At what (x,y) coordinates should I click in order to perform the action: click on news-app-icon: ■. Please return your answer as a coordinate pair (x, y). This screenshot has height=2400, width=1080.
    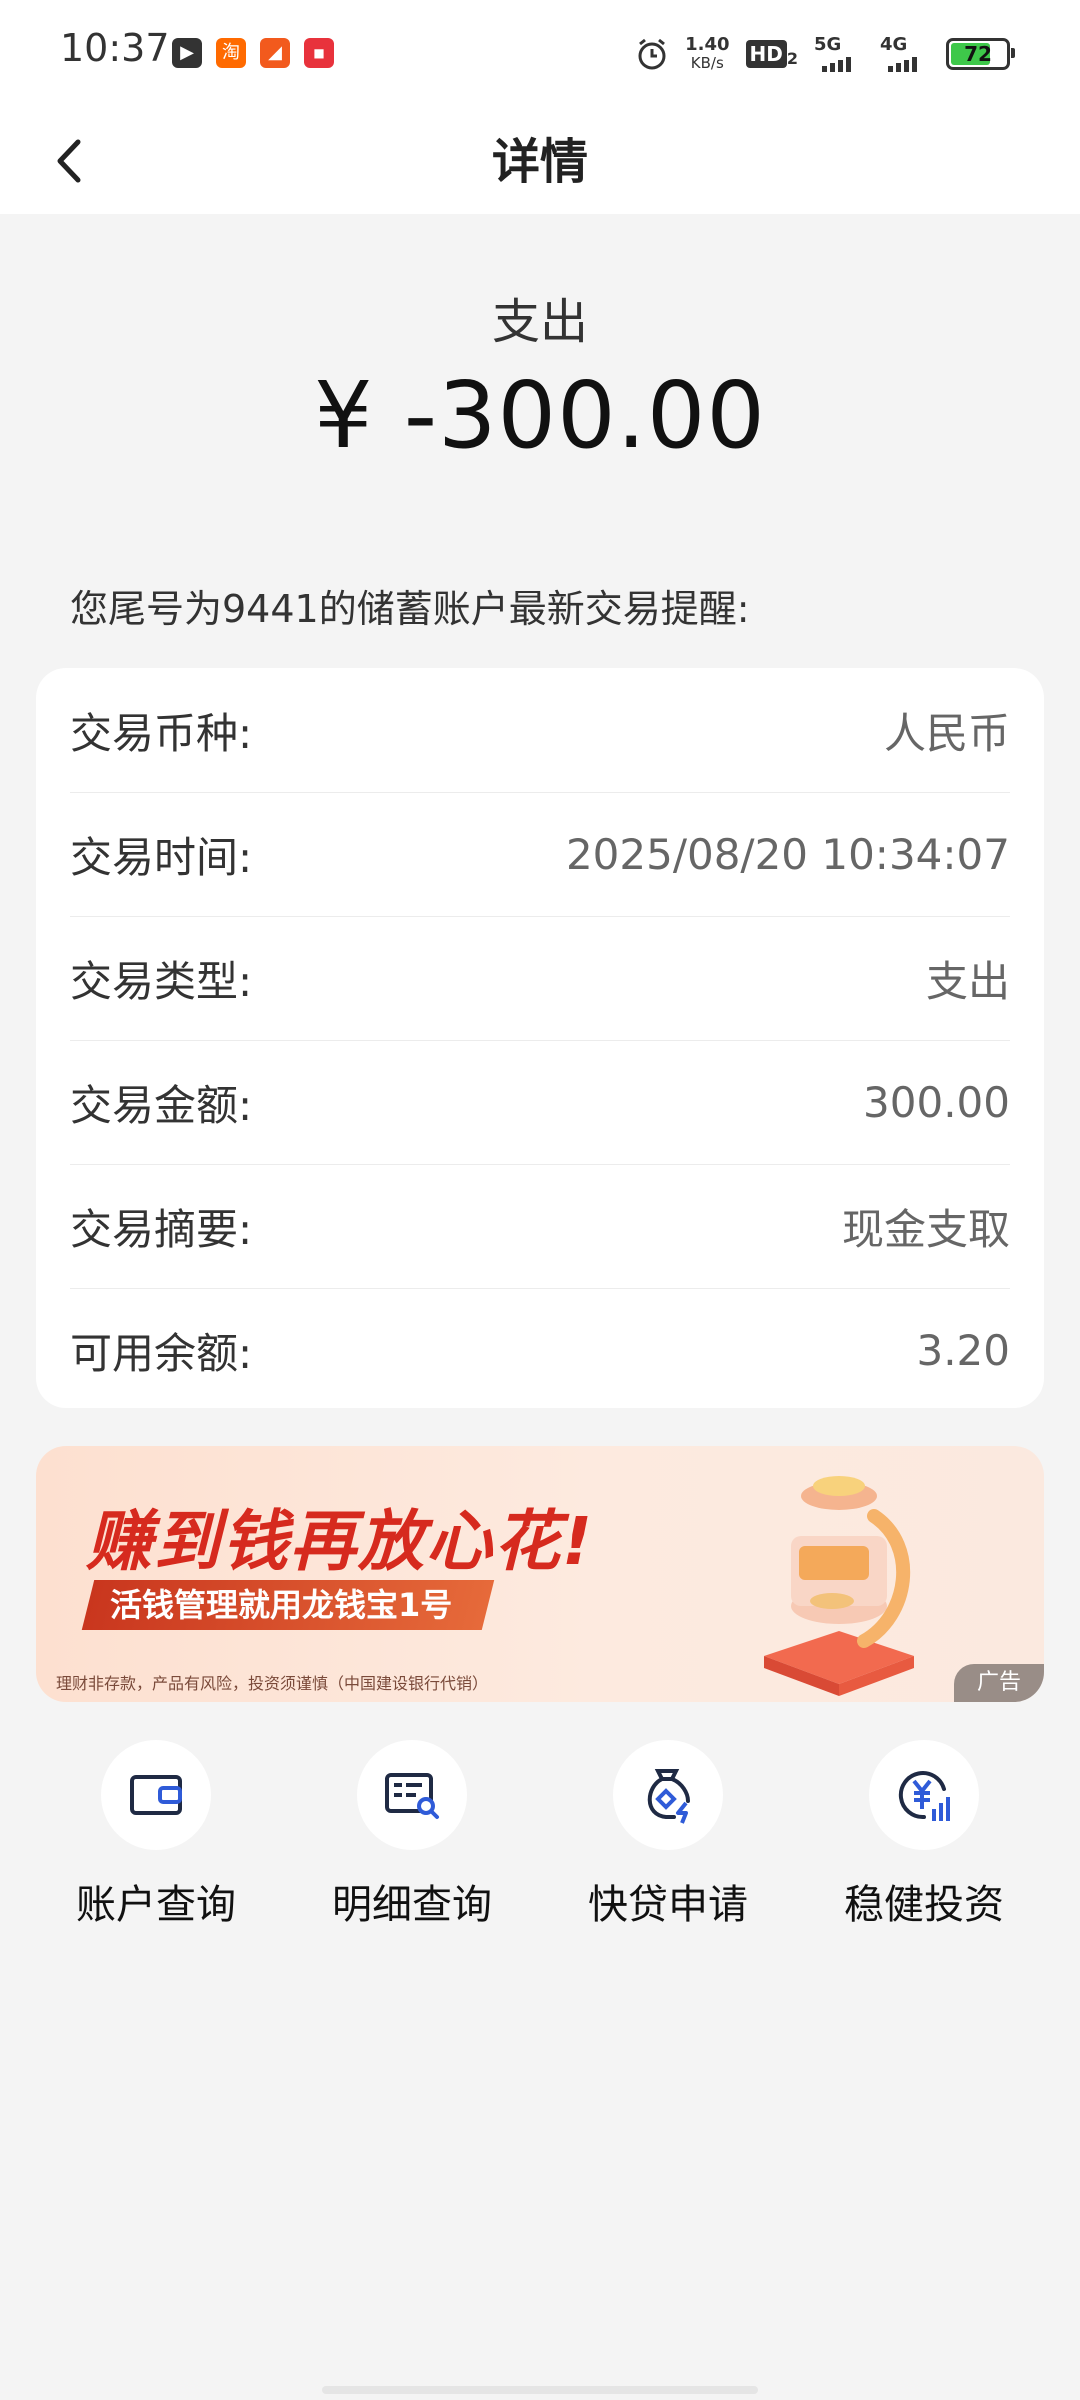
    Looking at the image, I should click on (319, 53).